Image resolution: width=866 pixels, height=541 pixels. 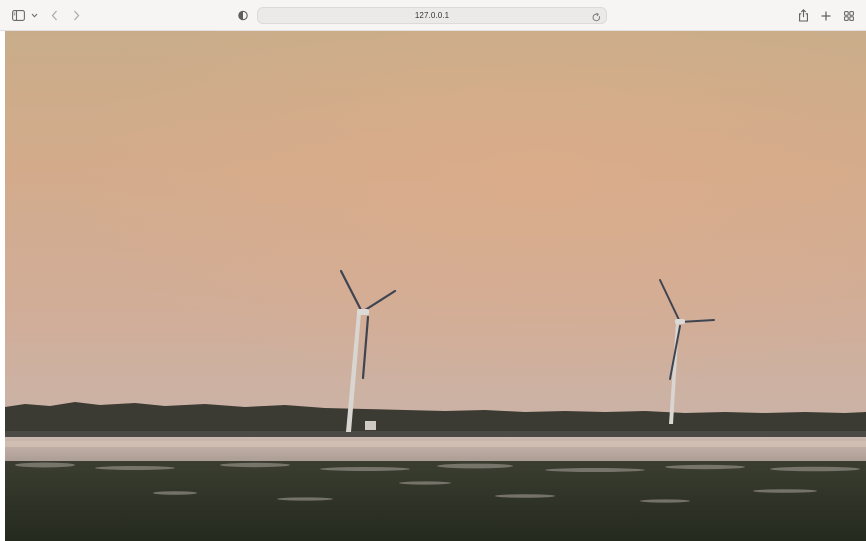 I want to click on tab-overview-button, so click(x=849, y=15).